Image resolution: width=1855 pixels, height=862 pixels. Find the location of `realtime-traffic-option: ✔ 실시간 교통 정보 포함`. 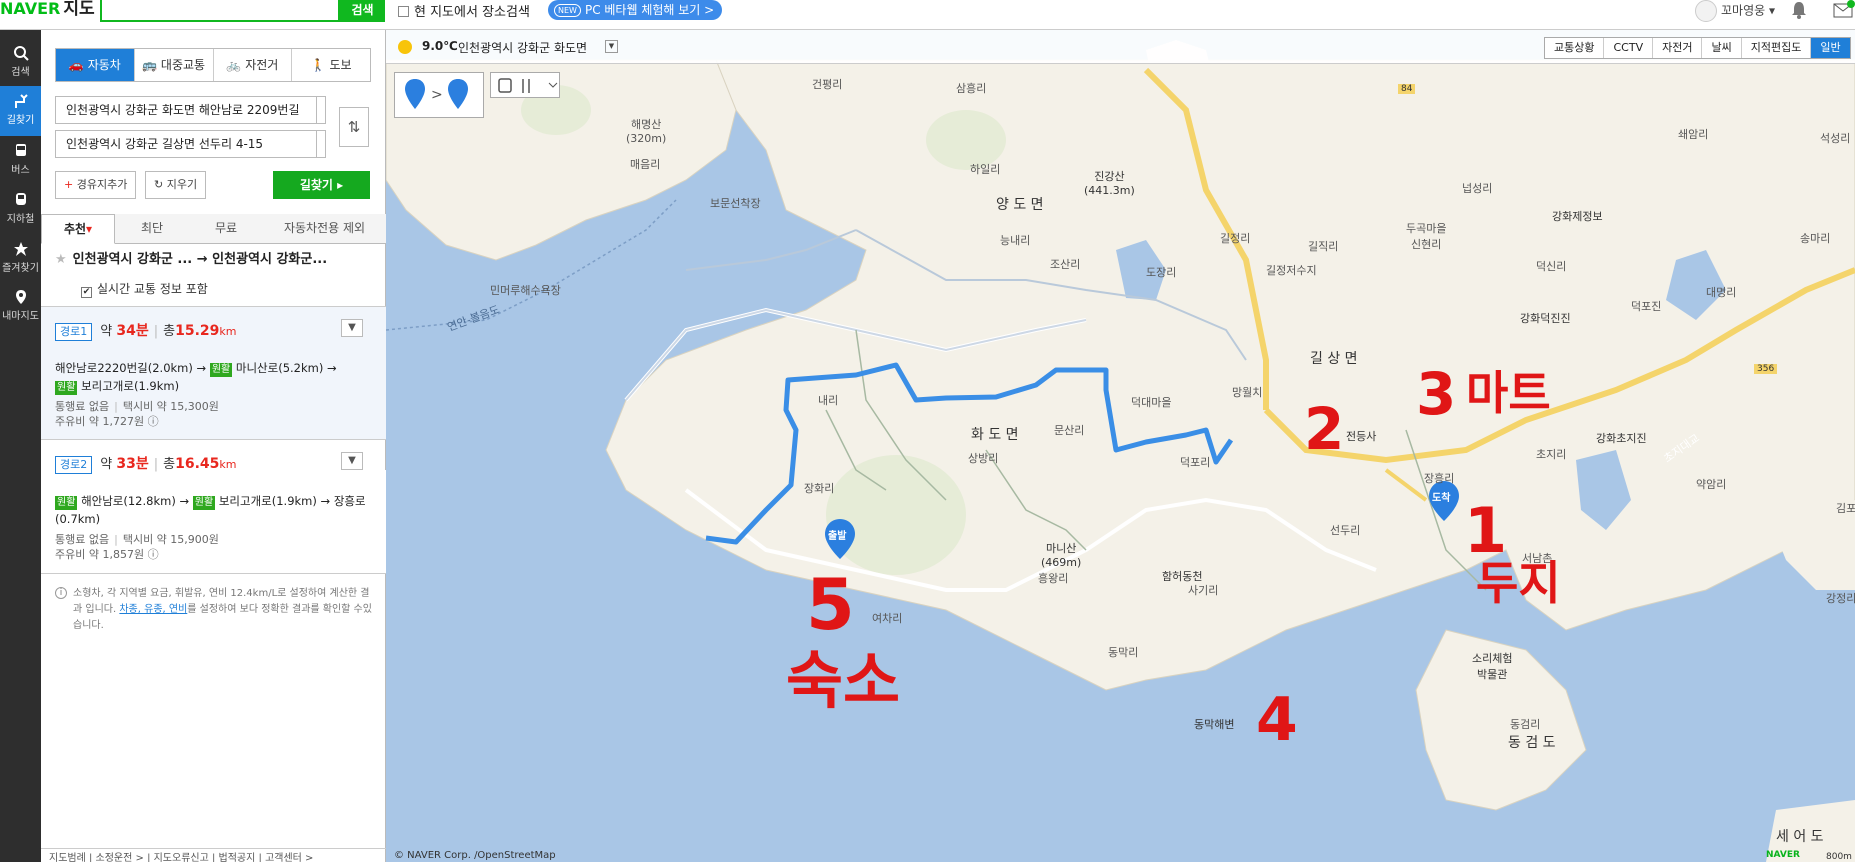

realtime-traffic-option: ✔ 실시간 교통 정보 포함 is located at coordinates (144, 289).